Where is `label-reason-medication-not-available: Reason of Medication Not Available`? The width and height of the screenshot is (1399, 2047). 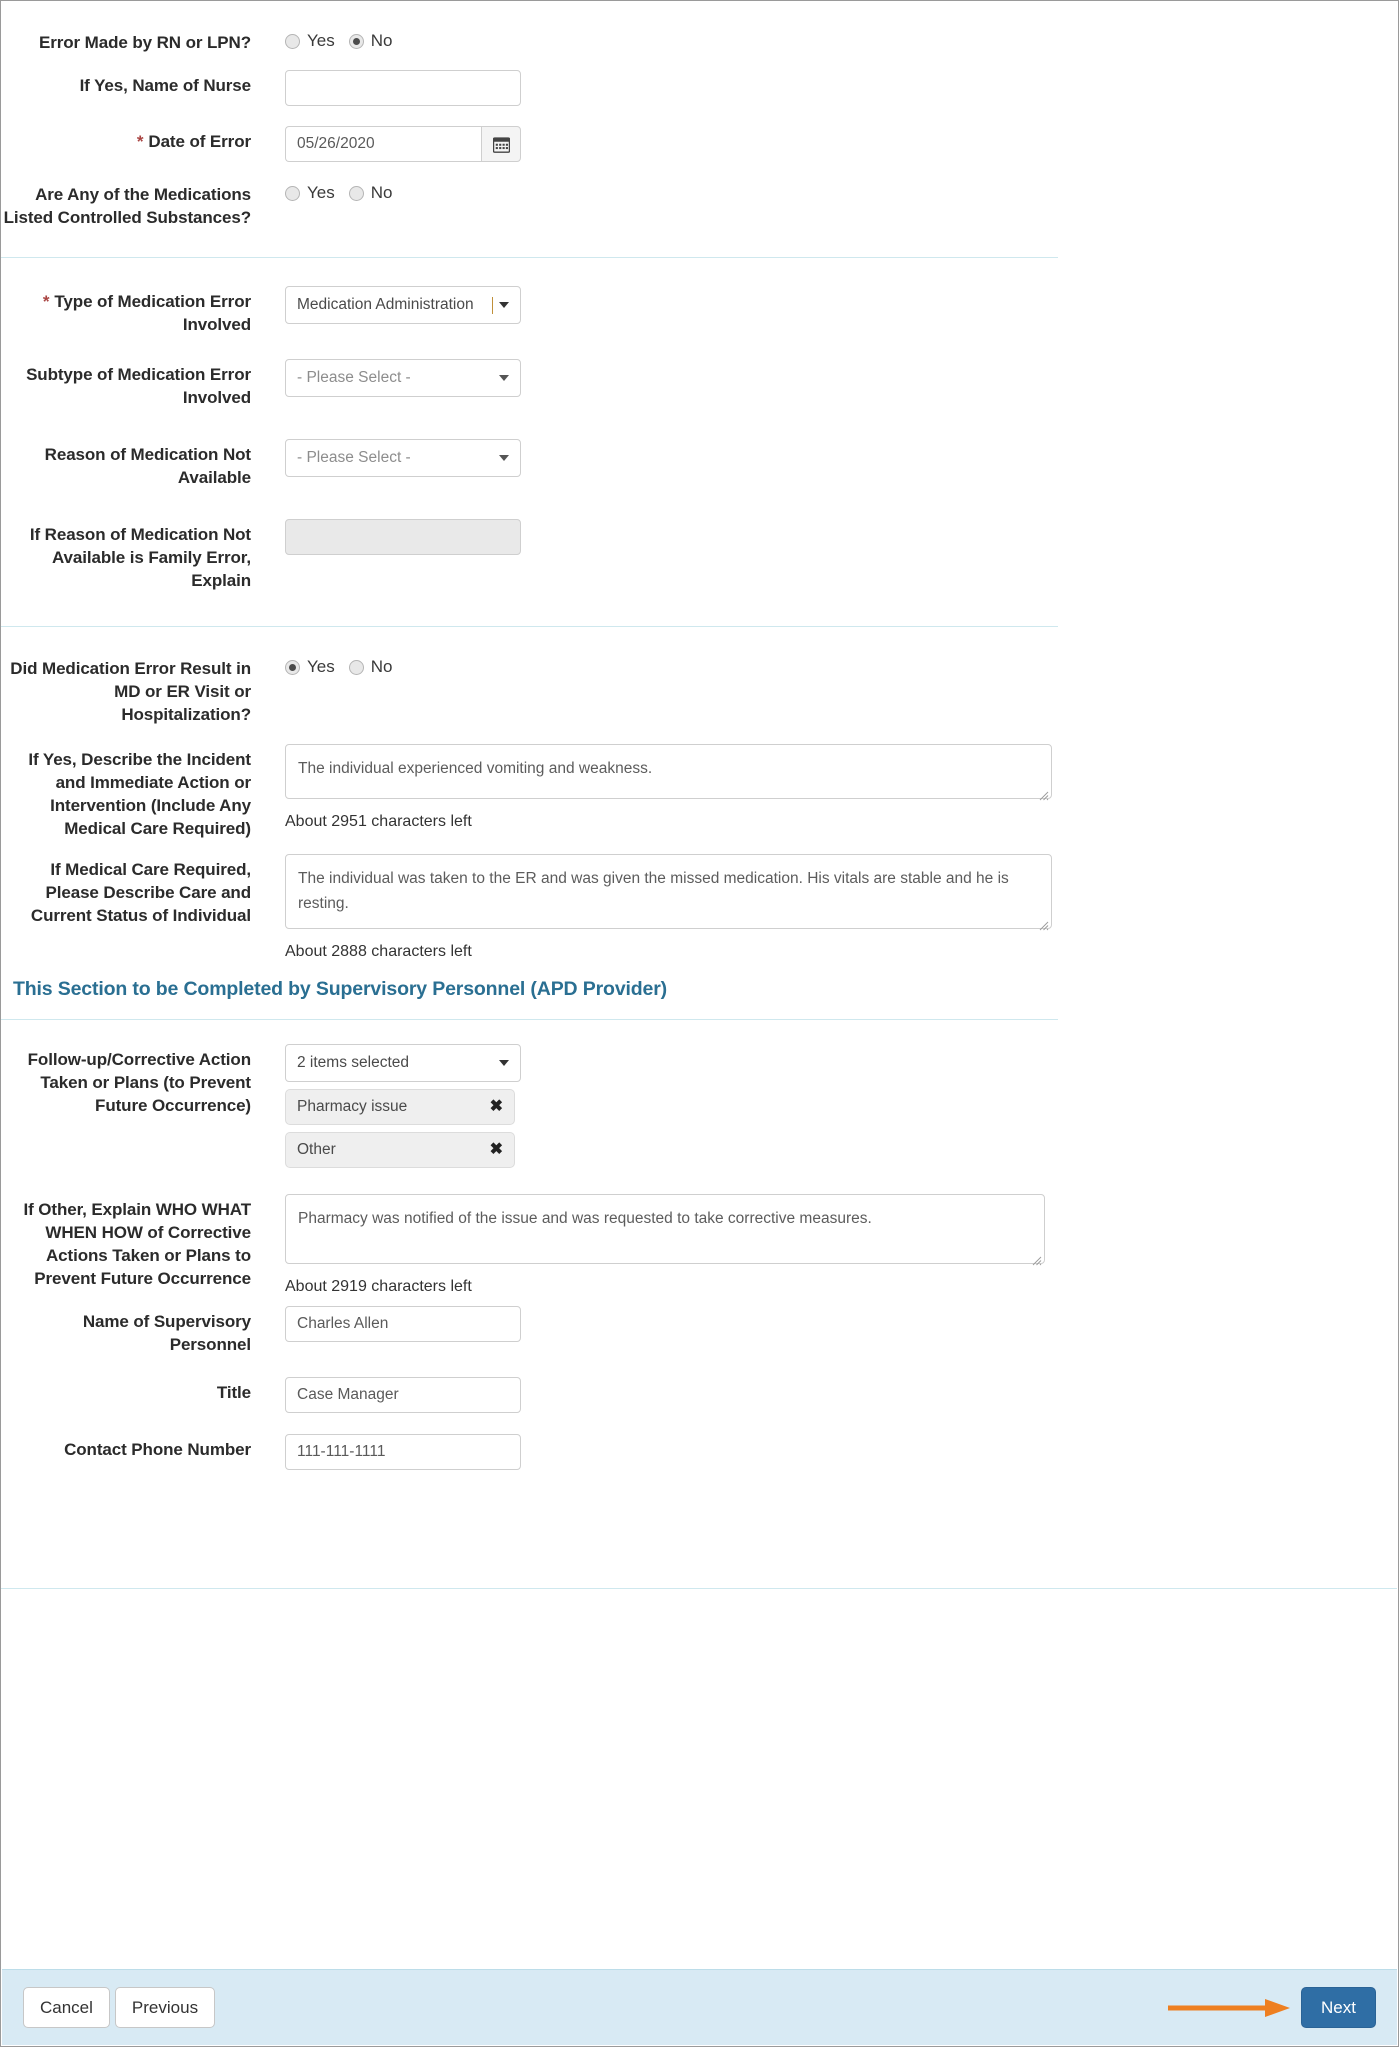 label-reason-medication-not-available: Reason of Medication Not Available is located at coordinates (147, 466).